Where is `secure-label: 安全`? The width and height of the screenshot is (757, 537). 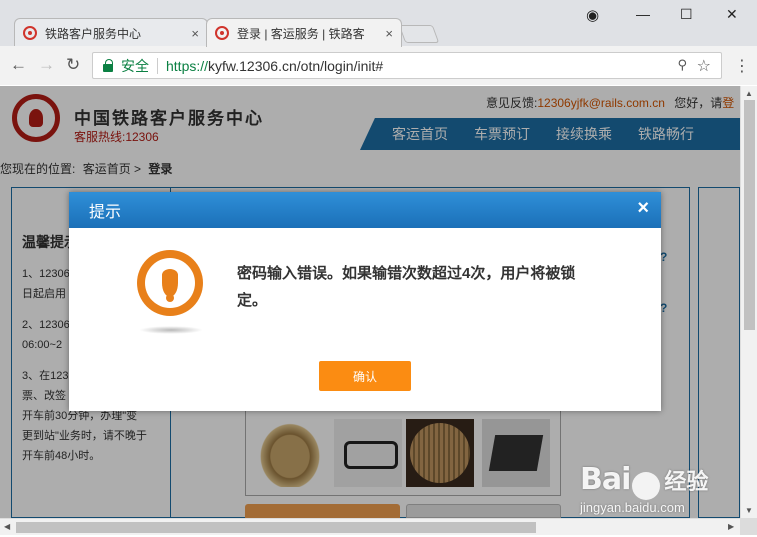 secure-label: 安全 is located at coordinates (135, 65).